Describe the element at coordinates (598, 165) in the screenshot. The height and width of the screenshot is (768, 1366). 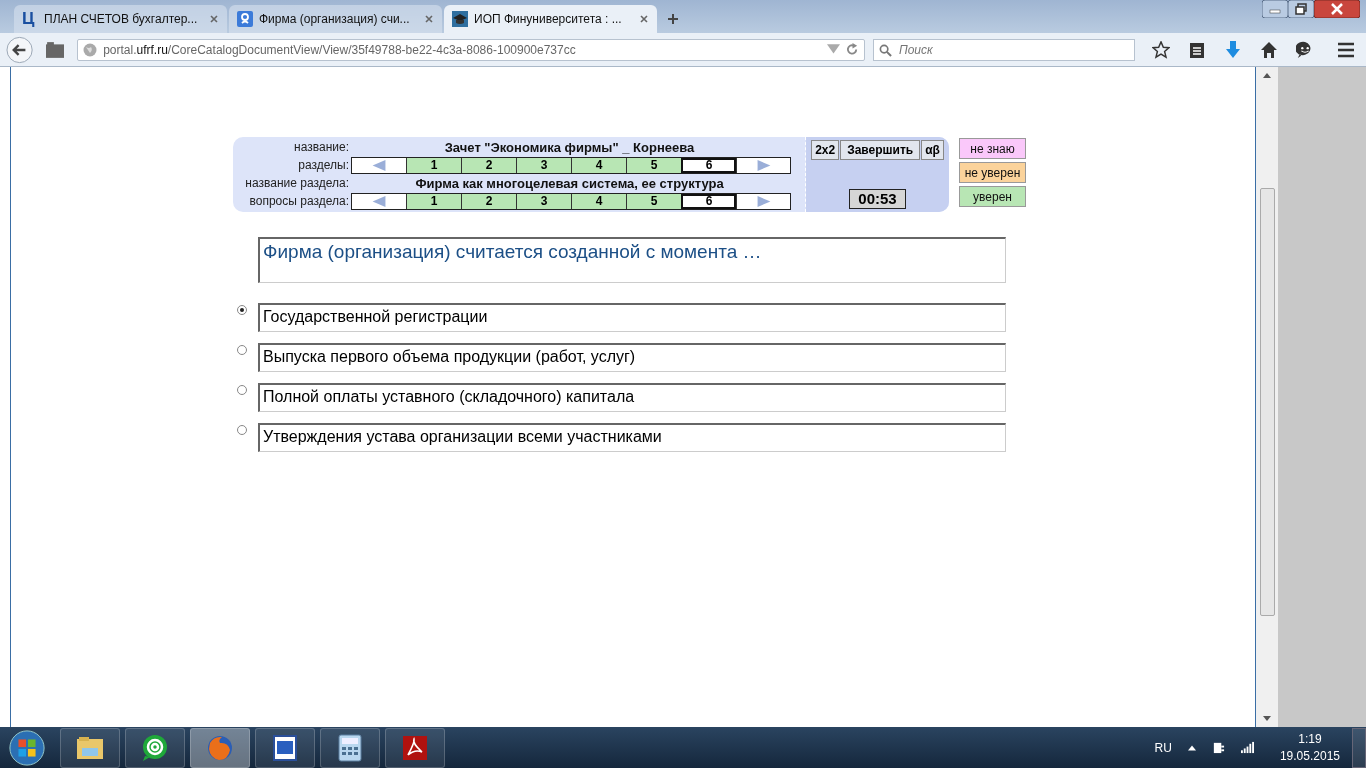
I see `section-tab: 4` at that location.